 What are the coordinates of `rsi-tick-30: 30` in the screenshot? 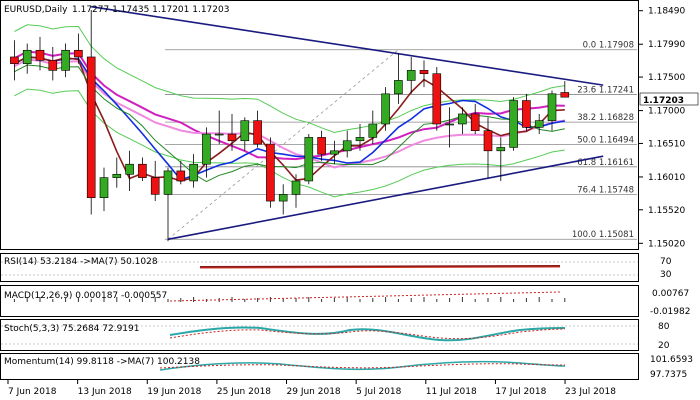 It's located at (666, 275).